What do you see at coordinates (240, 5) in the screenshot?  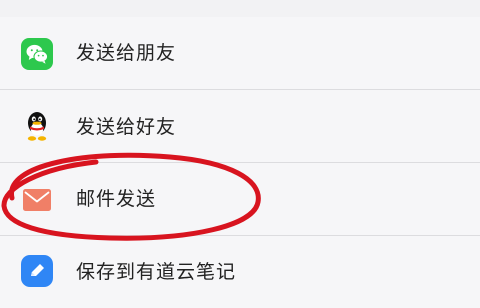 I see `top-strip` at bounding box center [240, 5].